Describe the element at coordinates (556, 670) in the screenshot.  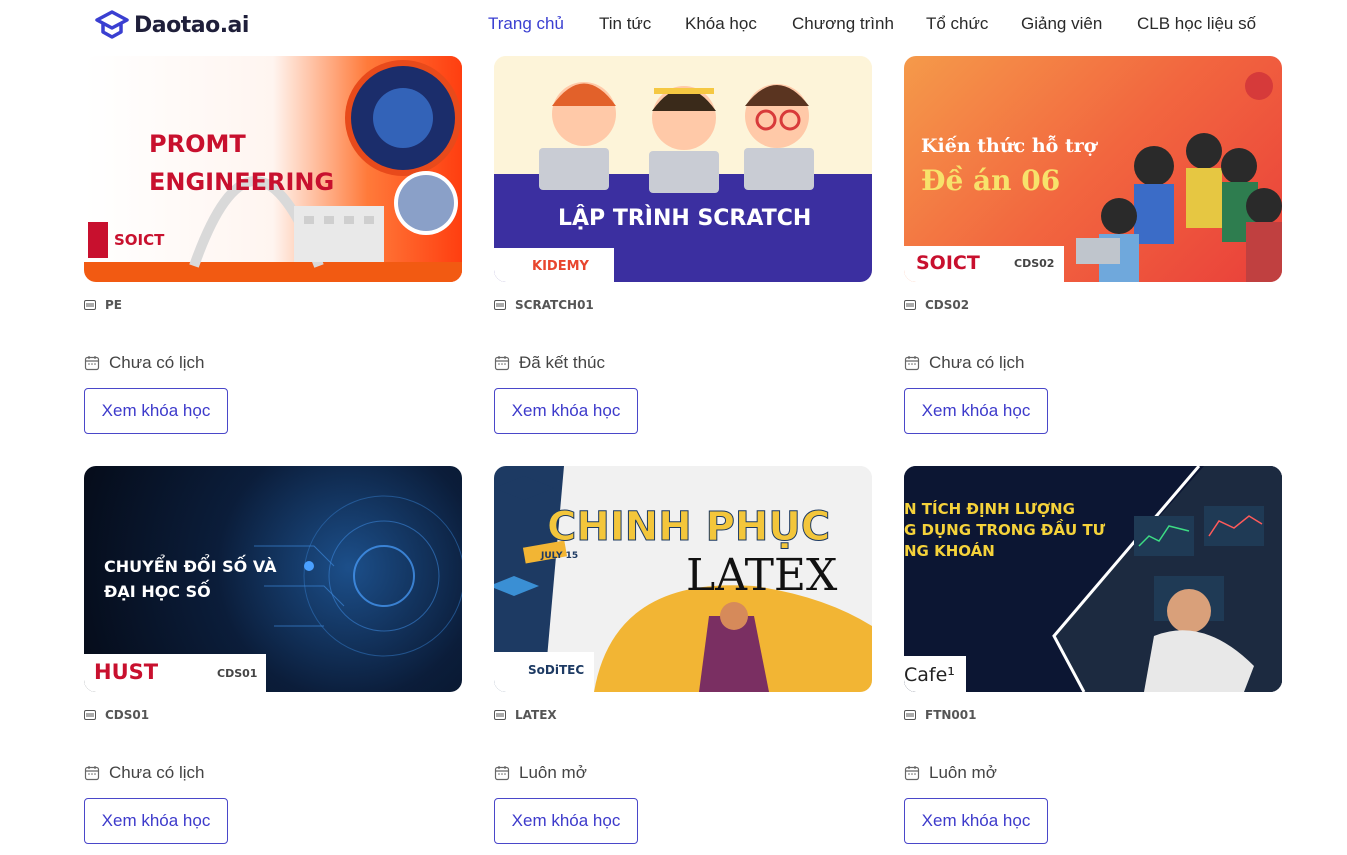
I see `partner-badge: SoDiTEC` at that location.